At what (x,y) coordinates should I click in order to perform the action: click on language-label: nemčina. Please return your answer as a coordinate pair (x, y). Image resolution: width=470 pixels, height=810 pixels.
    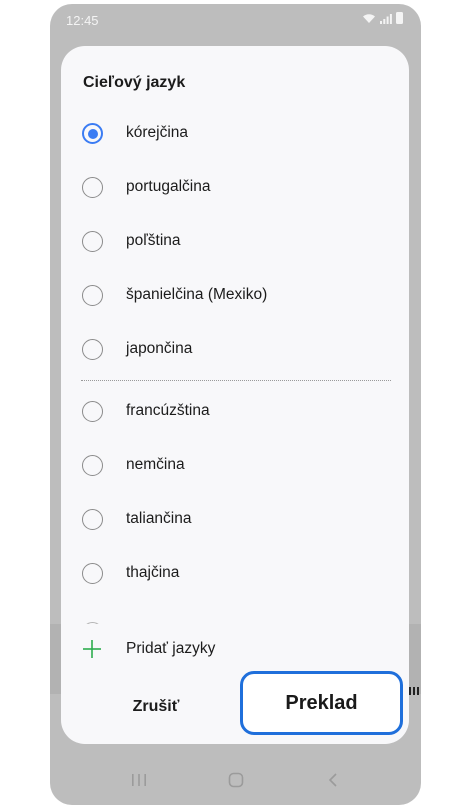
    Looking at the image, I should click on (155, 464).